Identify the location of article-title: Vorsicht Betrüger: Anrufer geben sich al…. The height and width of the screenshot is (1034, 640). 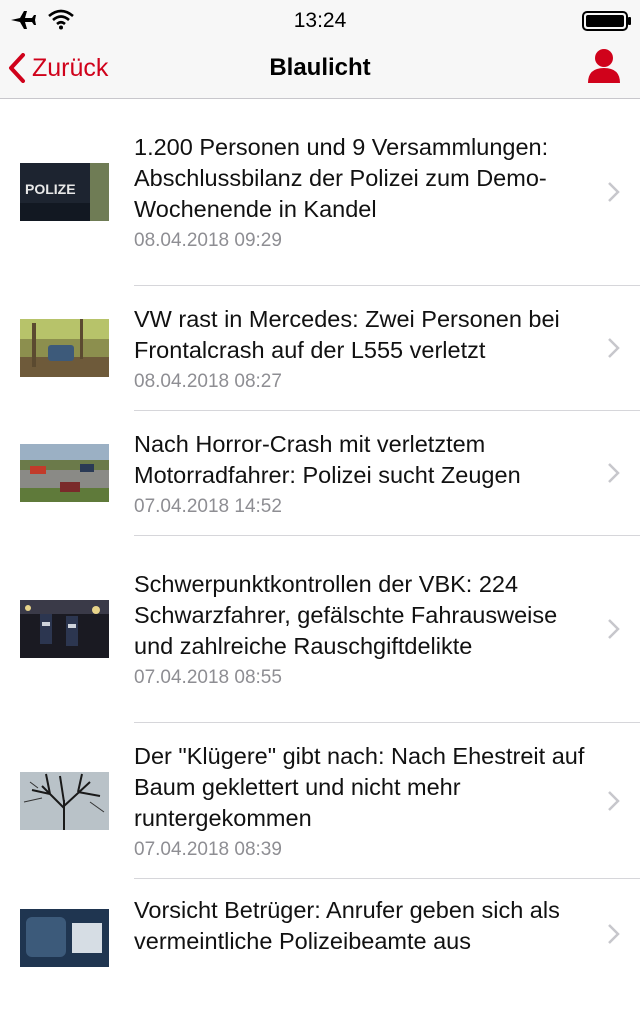
(347, 925).